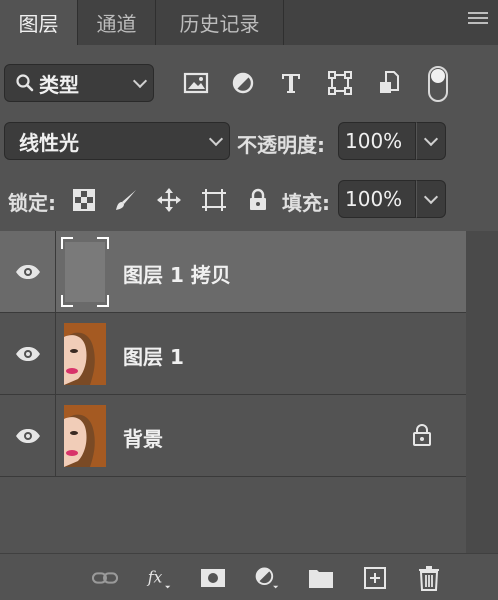 Image resolution: width=498 pixels, height=600 pixels. I want to click on tab-history-label: 历史记录, so click(219, 24).